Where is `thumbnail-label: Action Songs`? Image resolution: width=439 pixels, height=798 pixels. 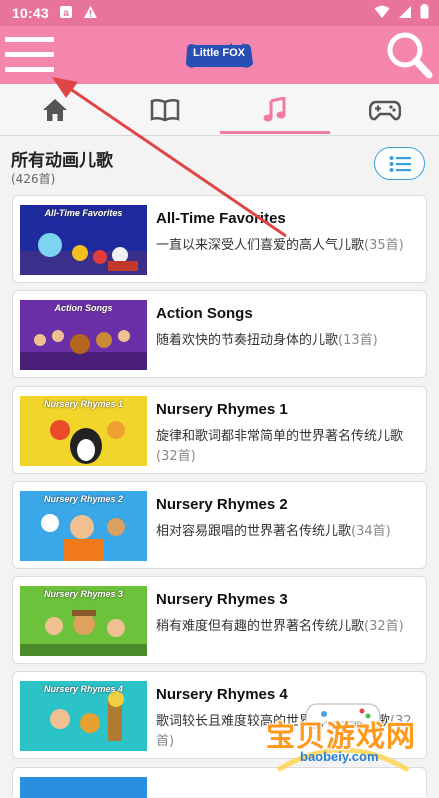 thumbnail-label: Action Songs is located at coordinates (83, 308).